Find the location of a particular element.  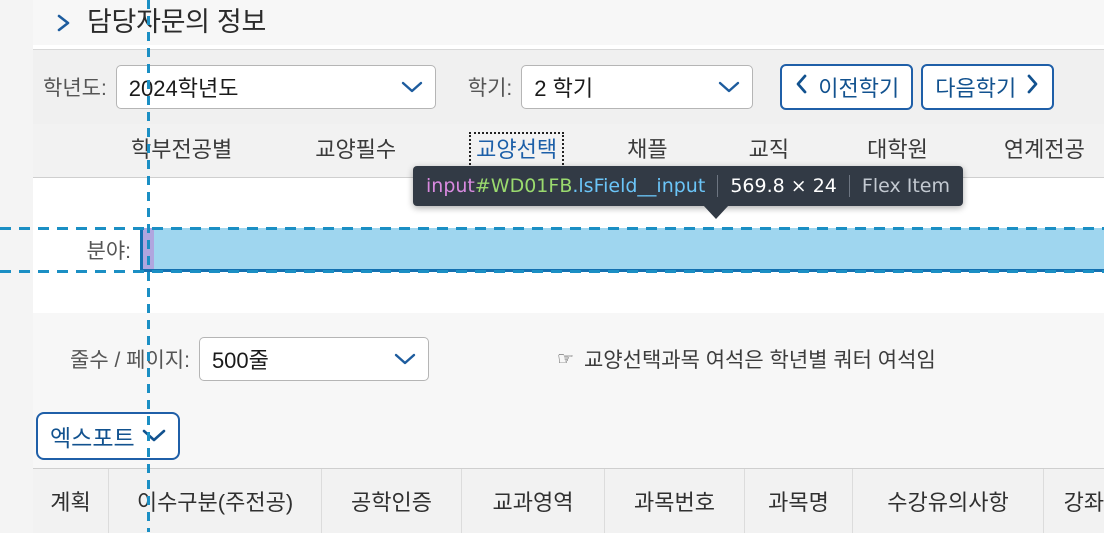

info-note: ☞ 교양선택과목 여석은 학년별 쿼터 여석임 is located at coordinates (746, 359).